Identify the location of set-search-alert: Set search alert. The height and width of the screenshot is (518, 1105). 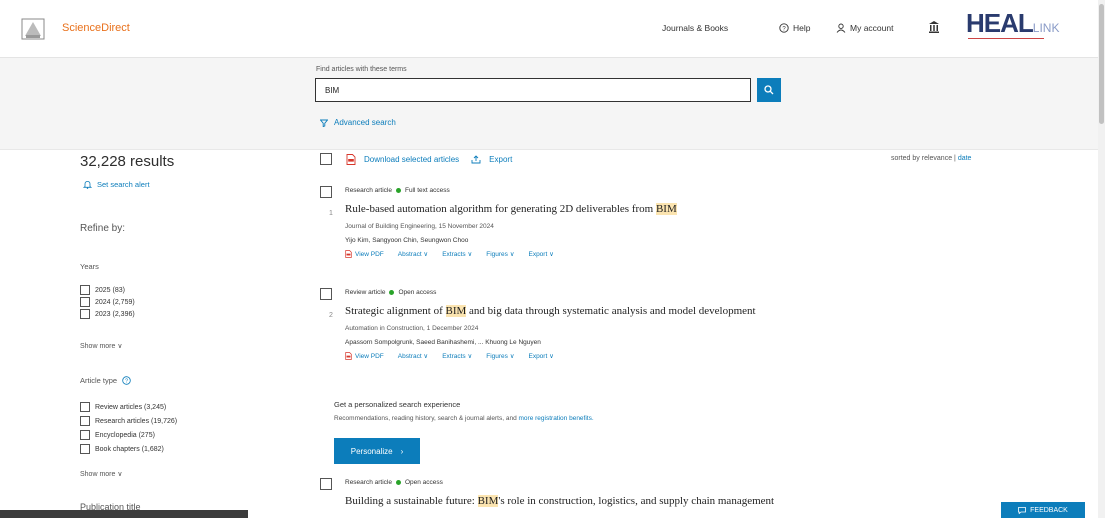
(116, 184).